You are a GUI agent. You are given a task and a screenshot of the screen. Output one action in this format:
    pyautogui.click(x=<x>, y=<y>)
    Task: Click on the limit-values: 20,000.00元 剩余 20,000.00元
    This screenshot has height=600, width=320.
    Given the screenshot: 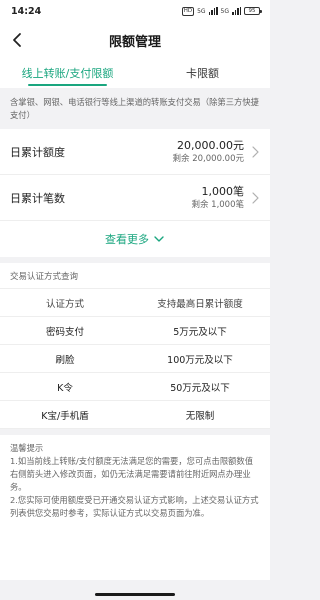 What is the action you would take?
    pyautogui.click(x=208, y=152)
    